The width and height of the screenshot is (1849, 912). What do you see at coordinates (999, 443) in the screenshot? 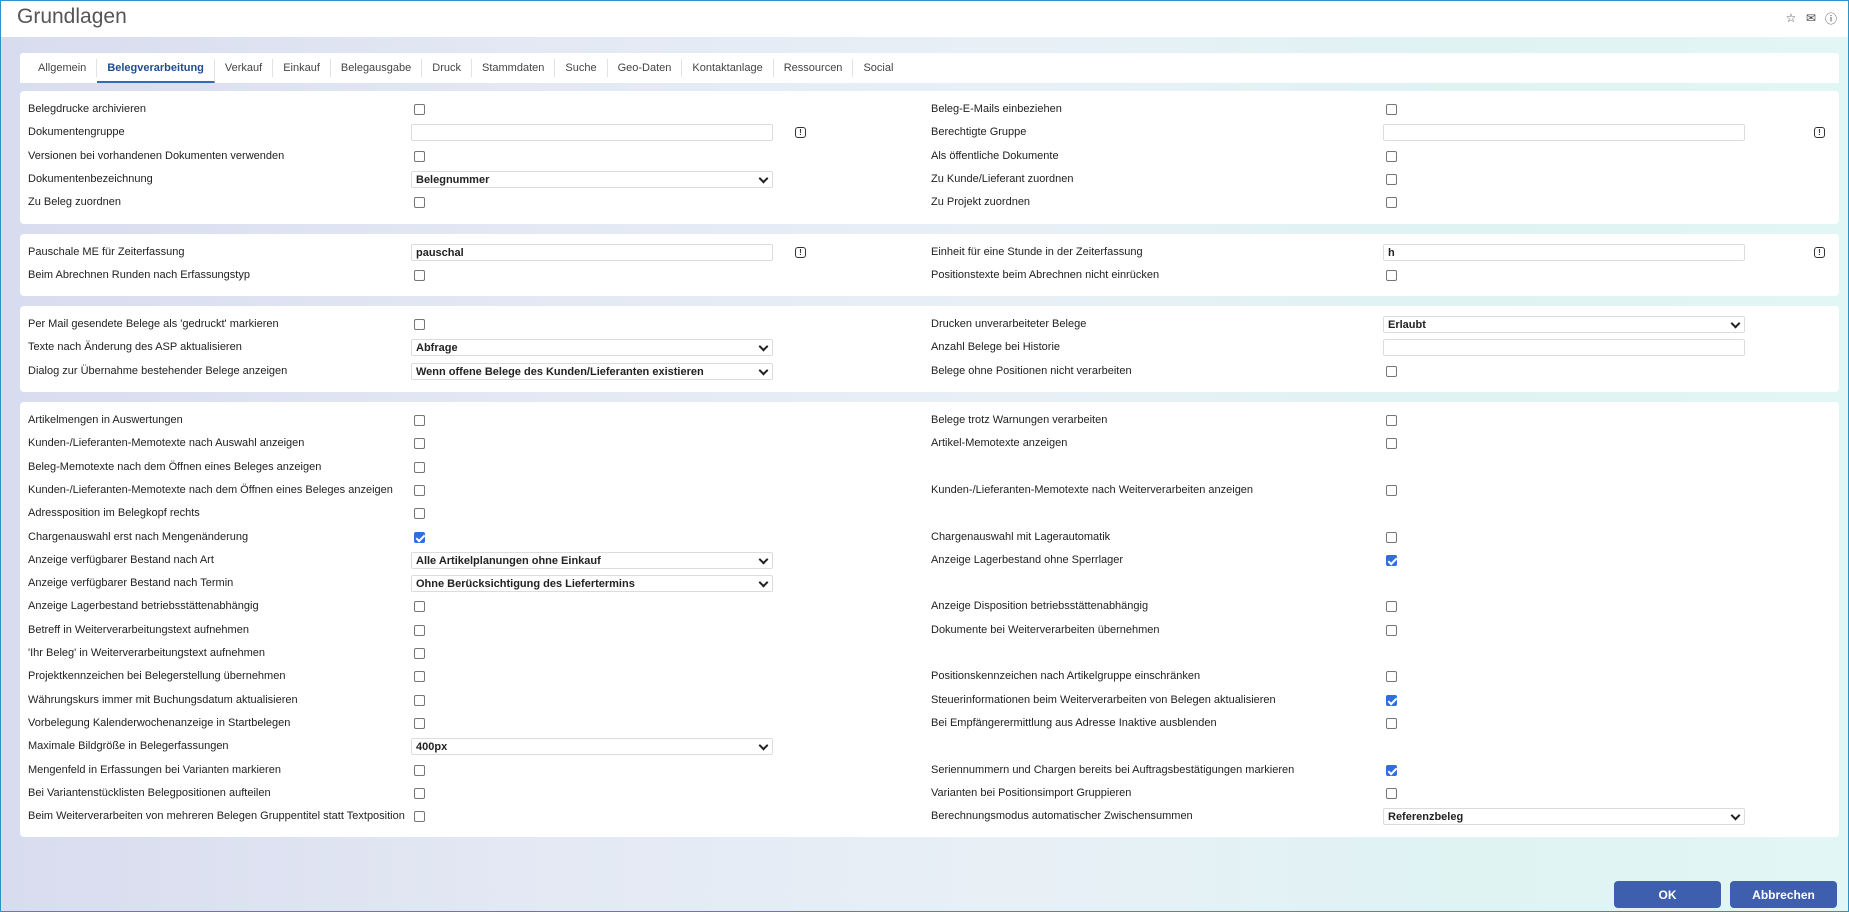
I see `field-label: Artikel-Memotexte anzeigen` at bounding box center [999, 443].